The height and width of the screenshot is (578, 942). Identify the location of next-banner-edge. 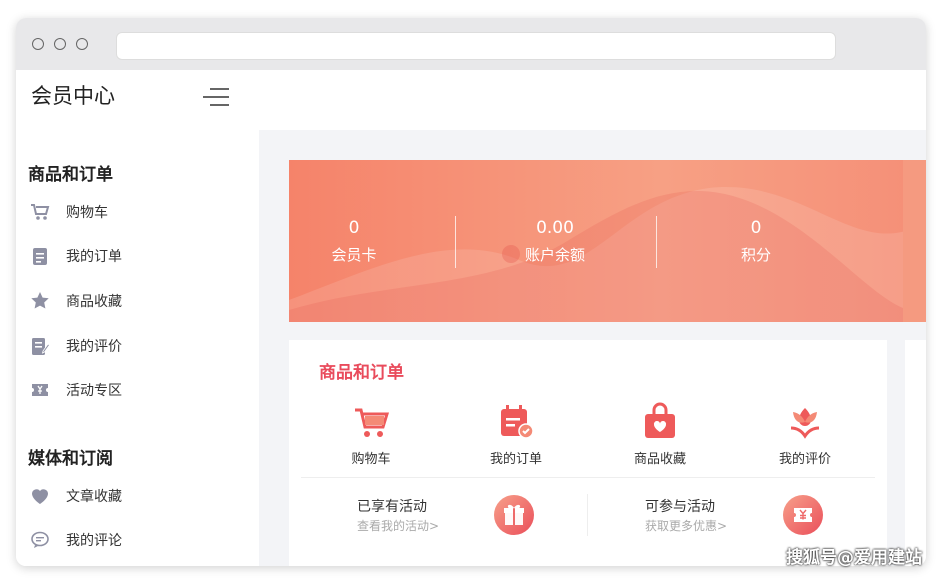
(914, 241).